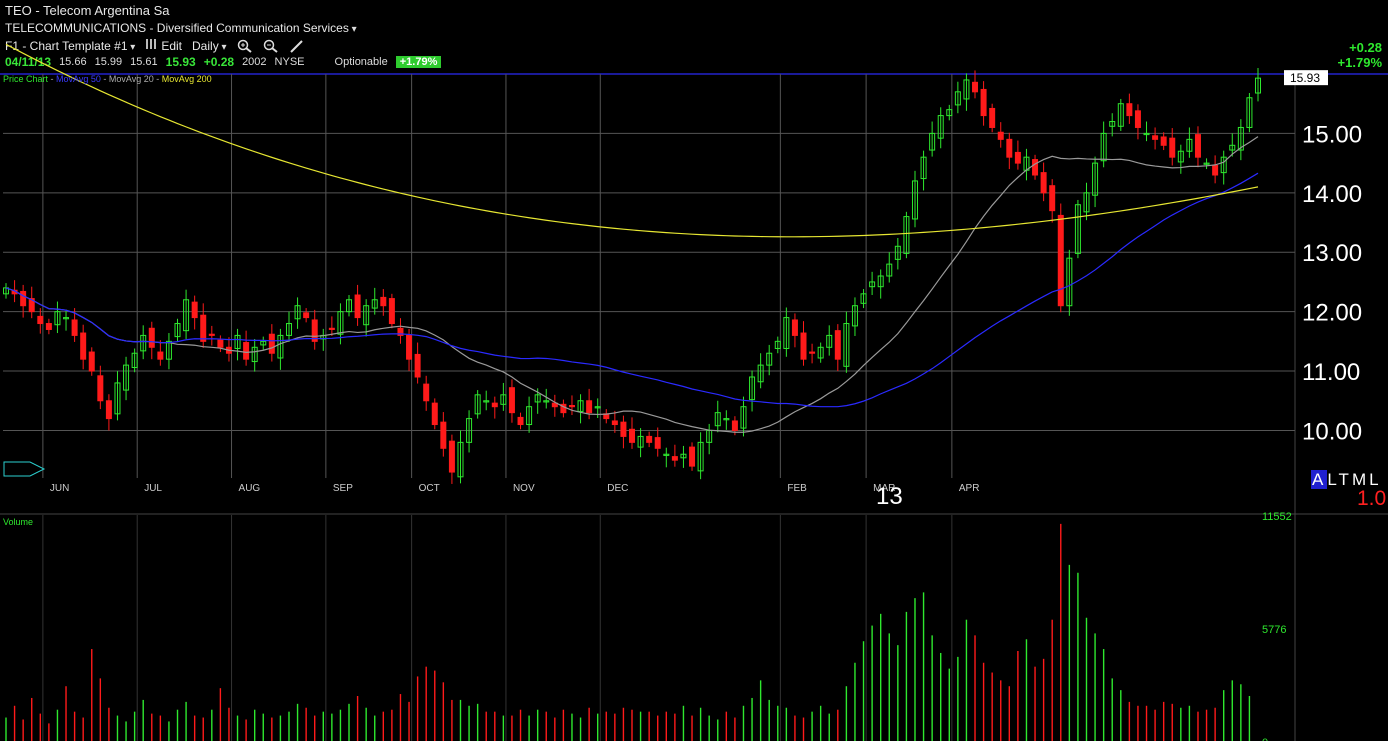  What do you see at coordinates (1305, 78) in the screenshot?
I see `last-price-text: 15.93` at bounding box center [1305, 78].